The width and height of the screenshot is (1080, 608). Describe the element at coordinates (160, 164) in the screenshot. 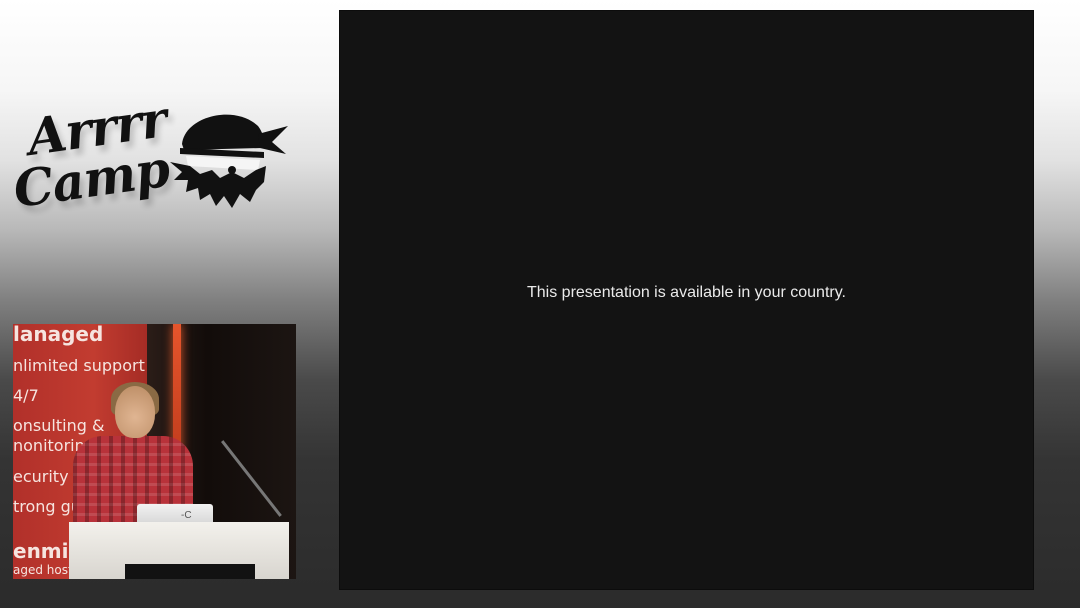

I see `arrrrcamp-logo: Arrrr Camp` at that location.